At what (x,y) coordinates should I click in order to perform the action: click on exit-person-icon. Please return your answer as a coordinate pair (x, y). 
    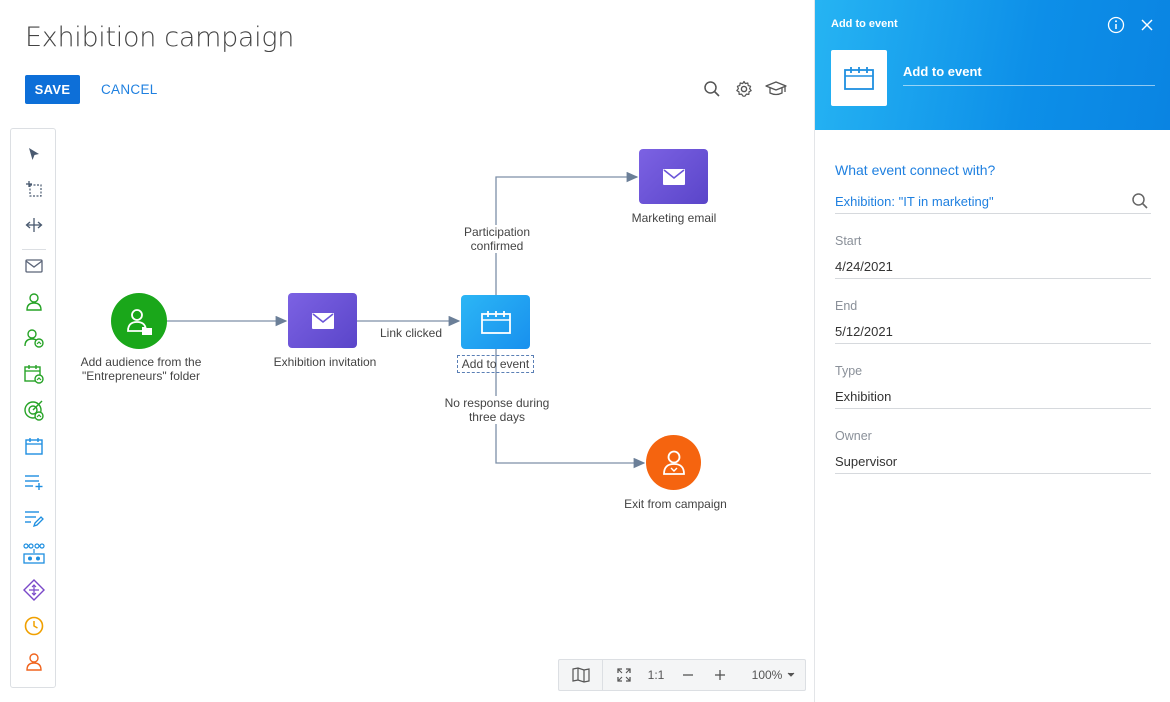
    Looking at the image, I should click on (673, 462).